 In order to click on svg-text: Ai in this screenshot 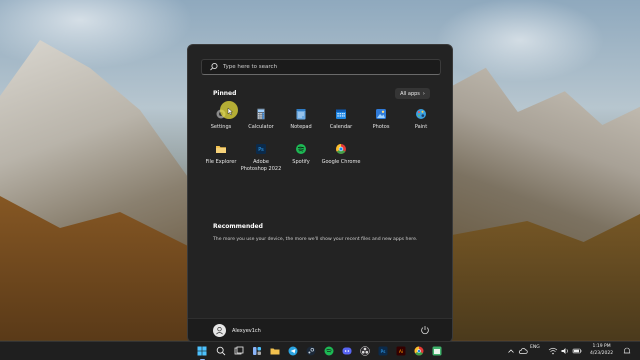, I will do `click(401, 352)`.